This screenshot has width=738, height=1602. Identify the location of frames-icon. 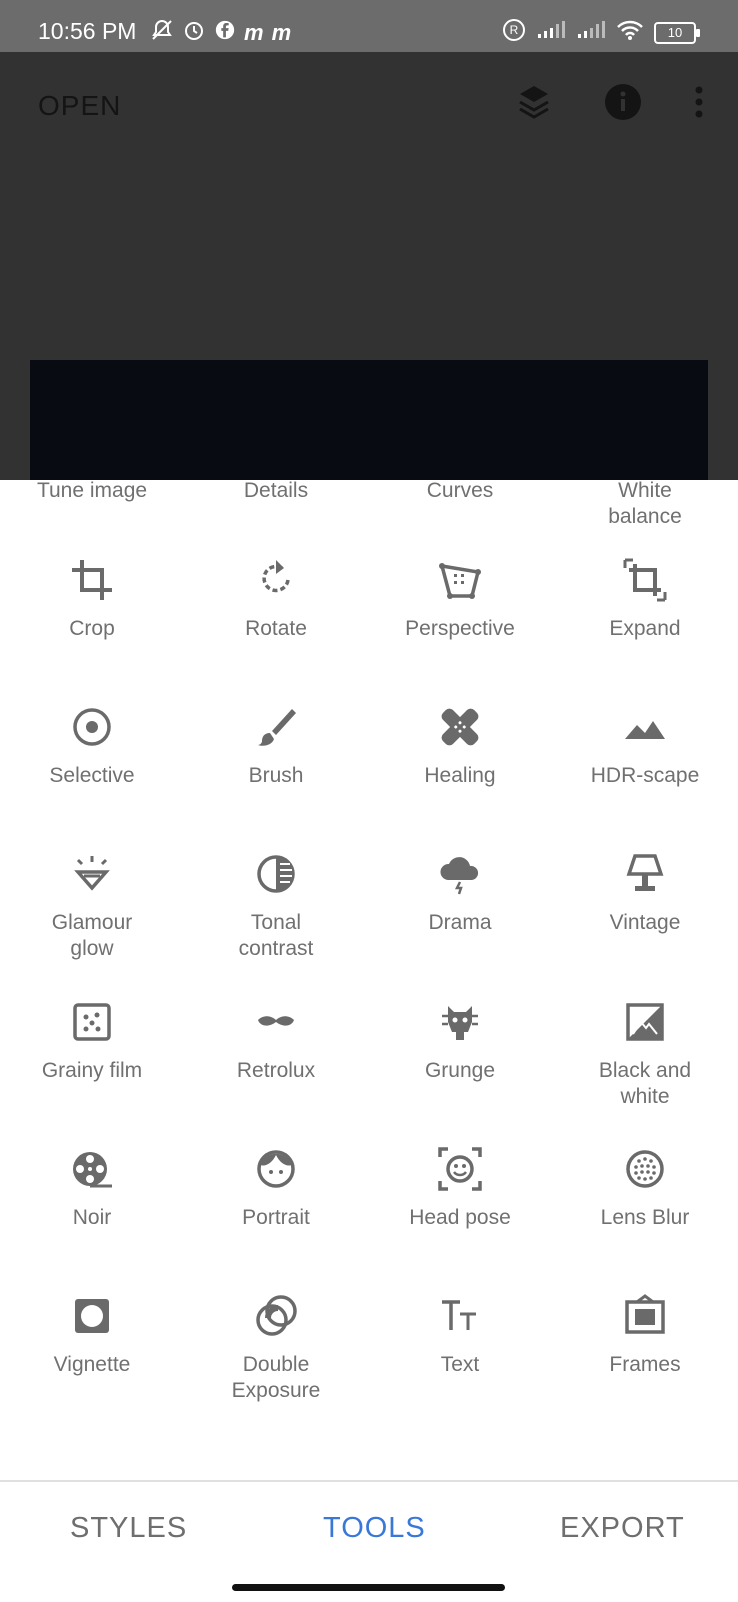
(645, 1314).